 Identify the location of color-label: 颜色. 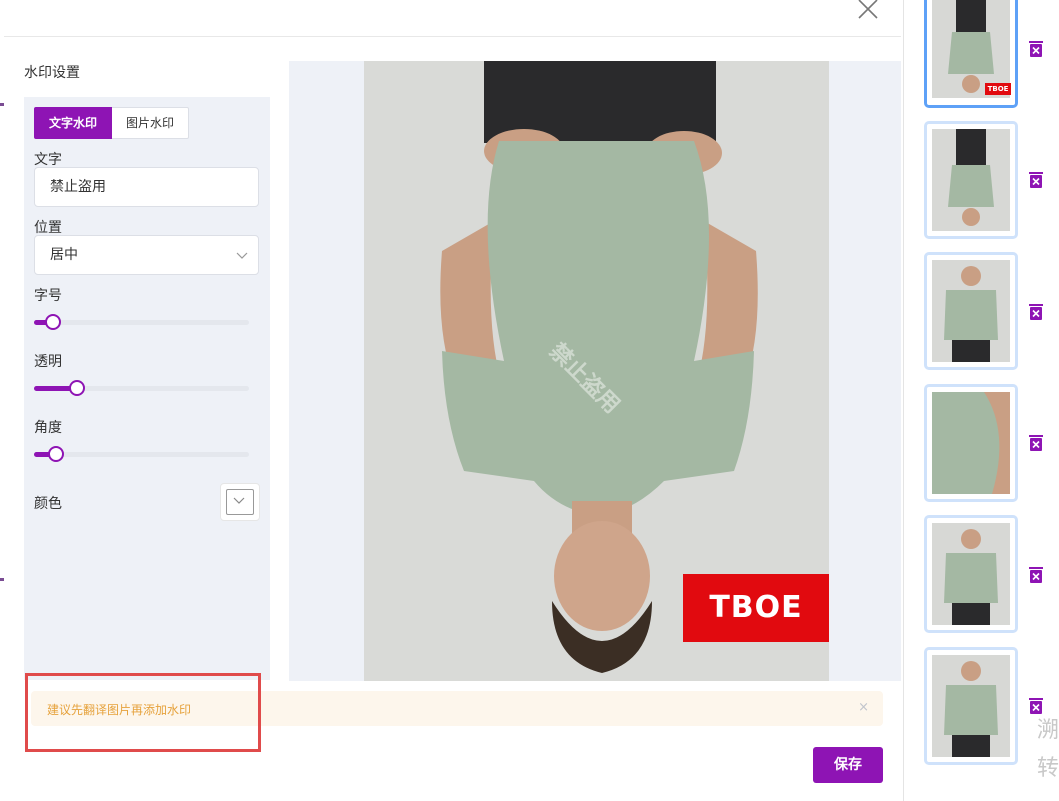
(48, 504).